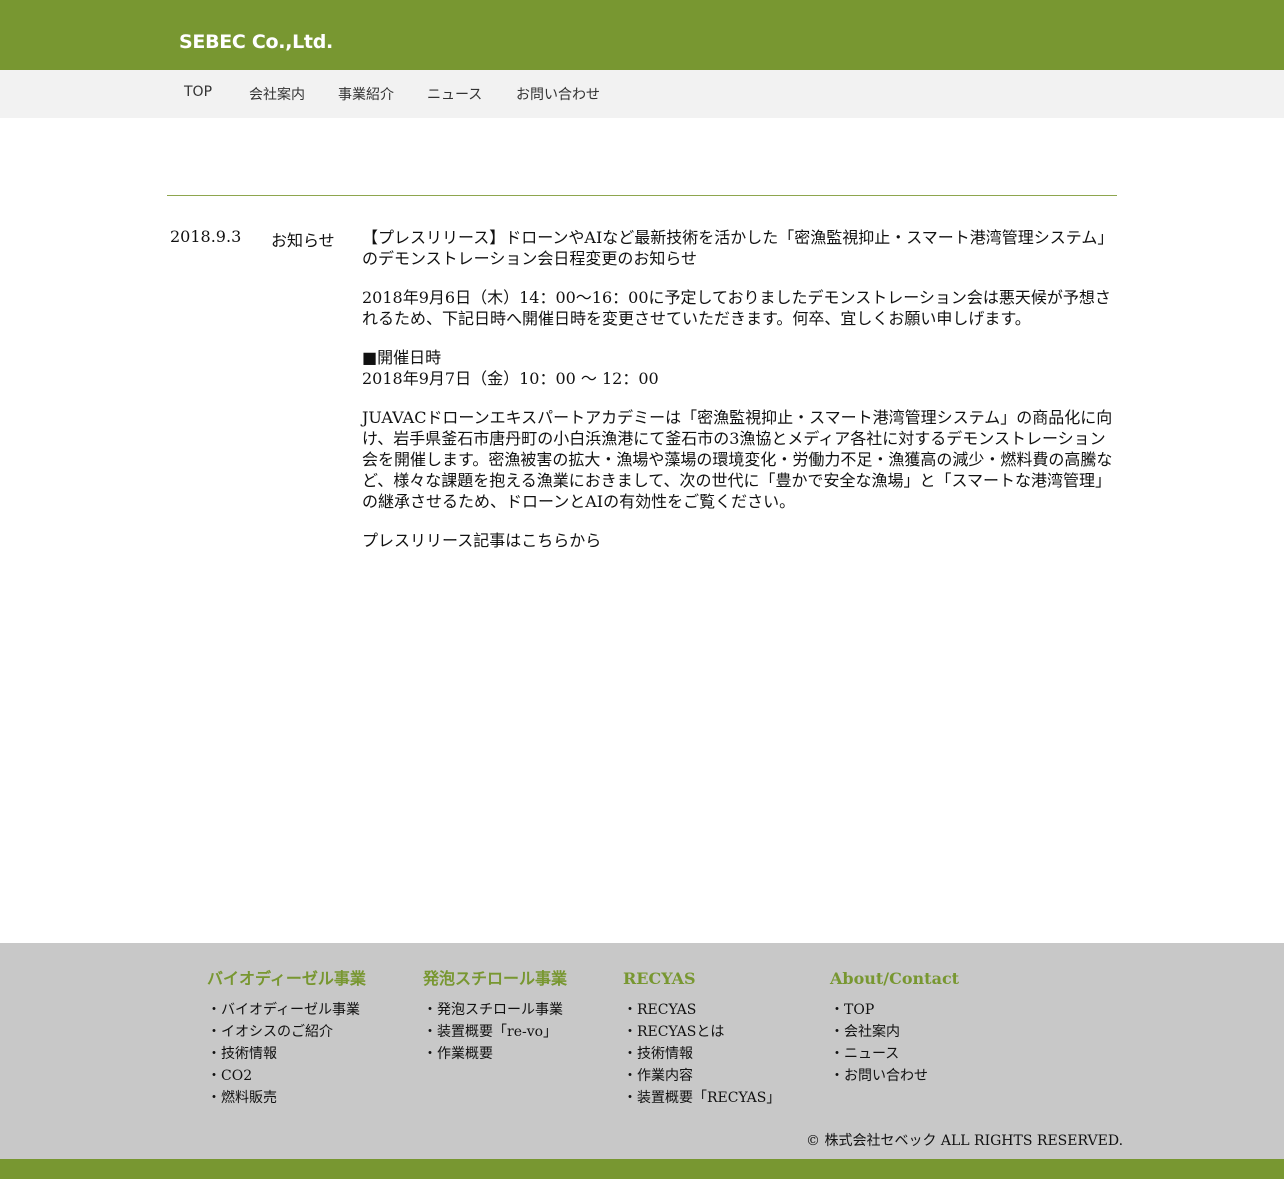  Describe the element at coordinates (277, 94) in the screenshot. I see `nav-company: 会社案内` at that location.